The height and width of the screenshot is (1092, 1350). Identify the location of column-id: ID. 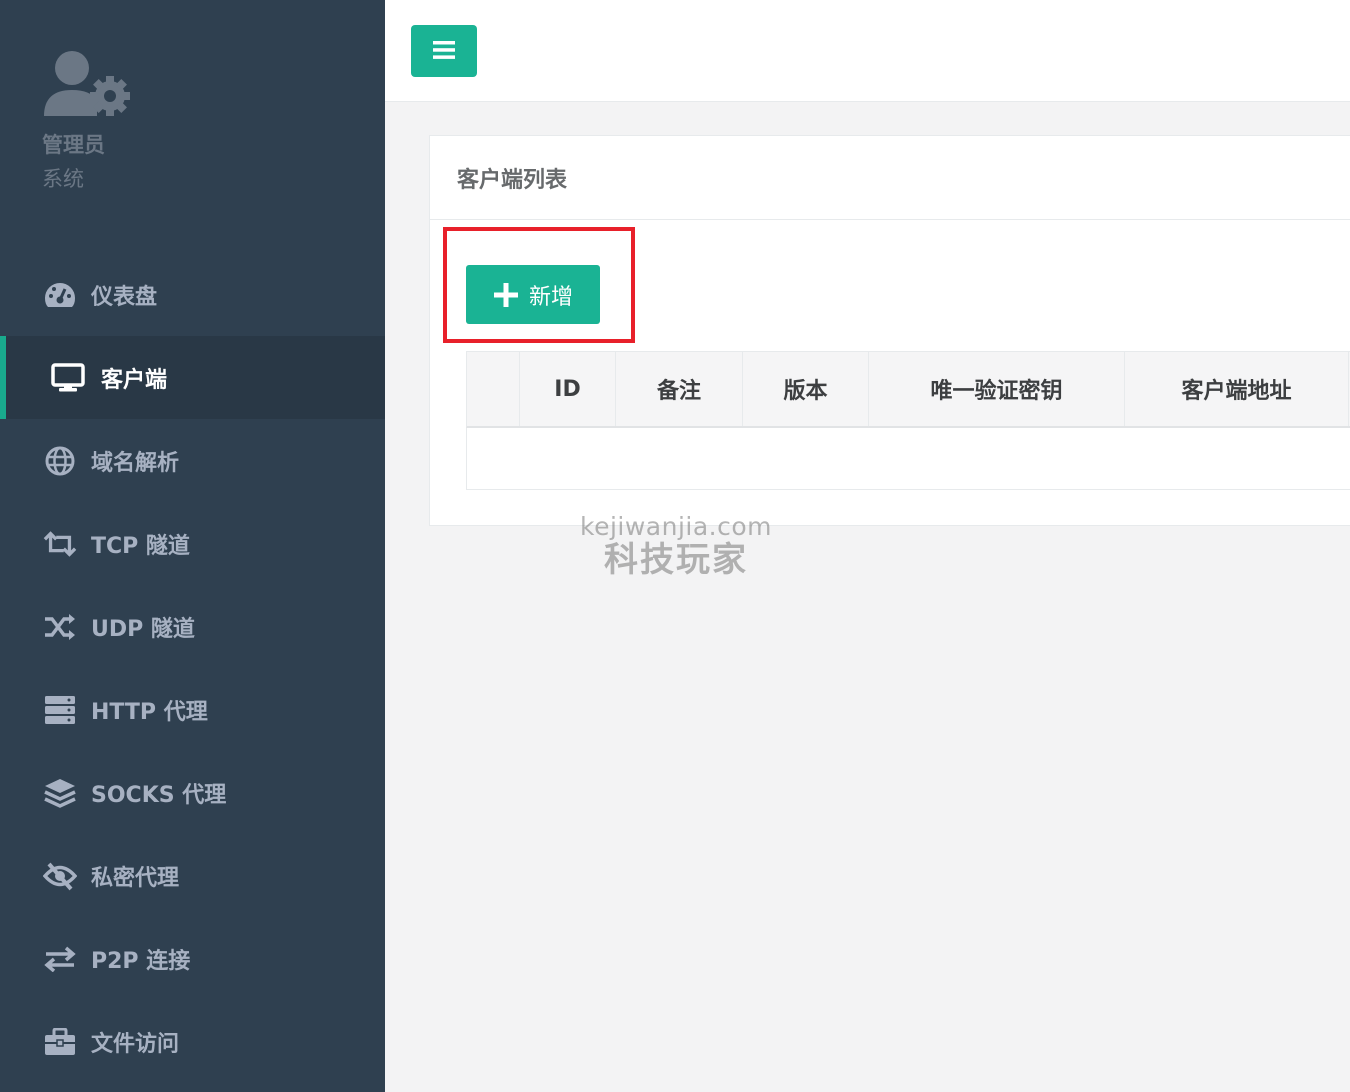
(568, 389).